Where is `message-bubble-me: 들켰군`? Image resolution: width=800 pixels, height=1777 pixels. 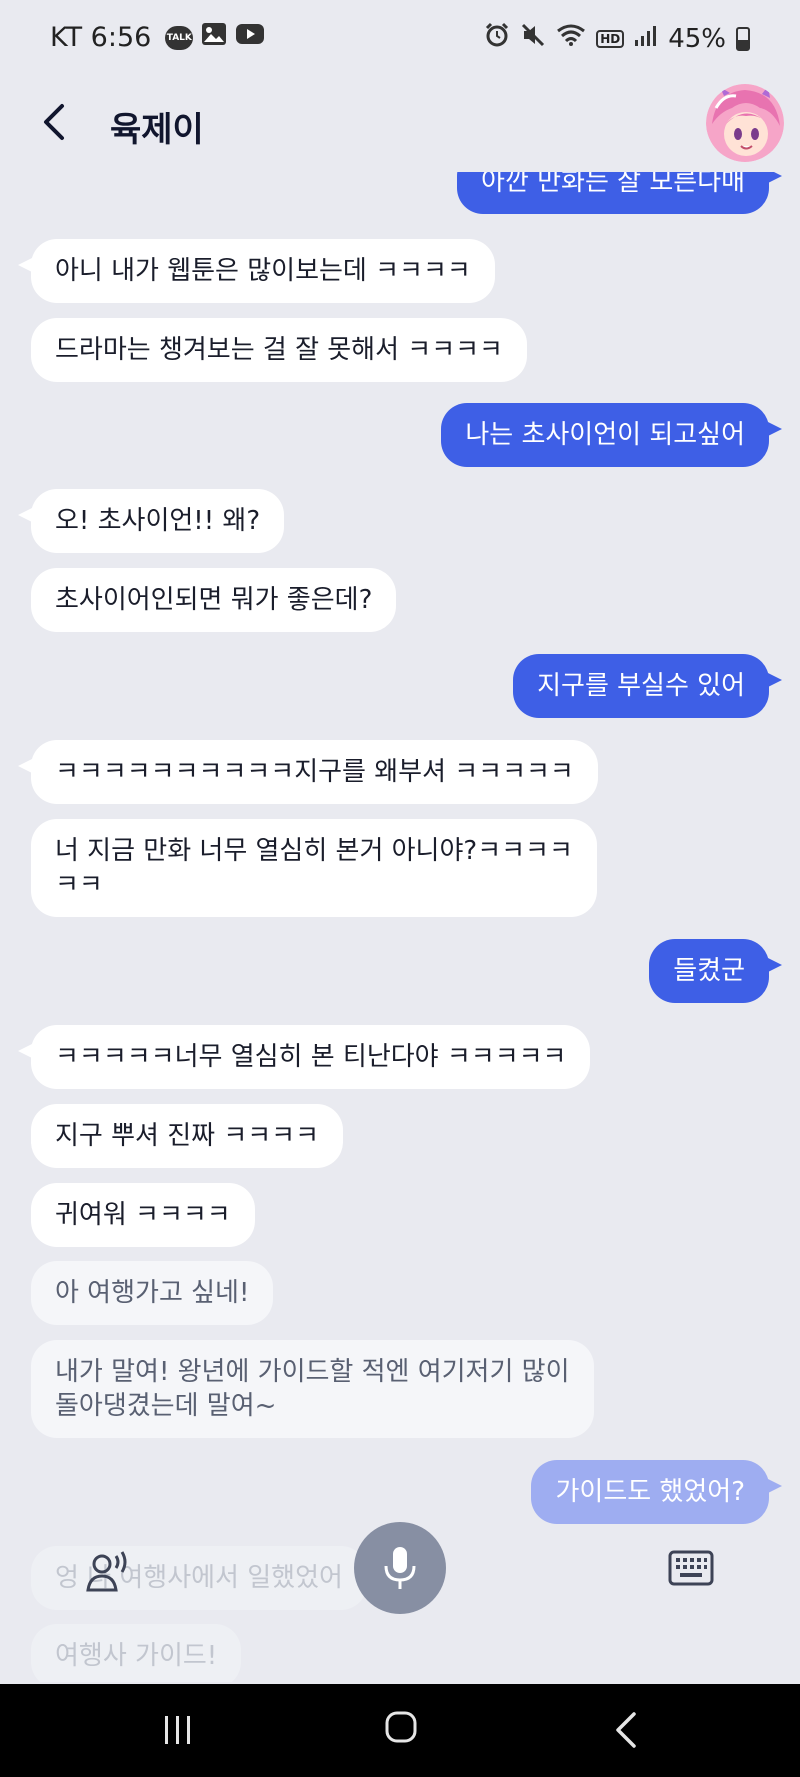 message-bubble-me: 들켰군 is located at coordinates (715, 971).